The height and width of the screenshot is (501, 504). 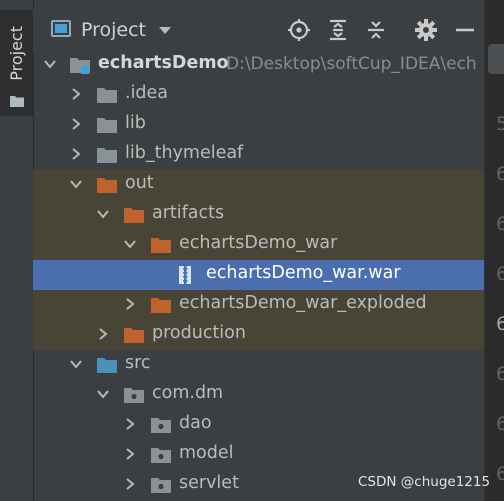 I want to click on tree-row: src, so click(x=258, y=365).